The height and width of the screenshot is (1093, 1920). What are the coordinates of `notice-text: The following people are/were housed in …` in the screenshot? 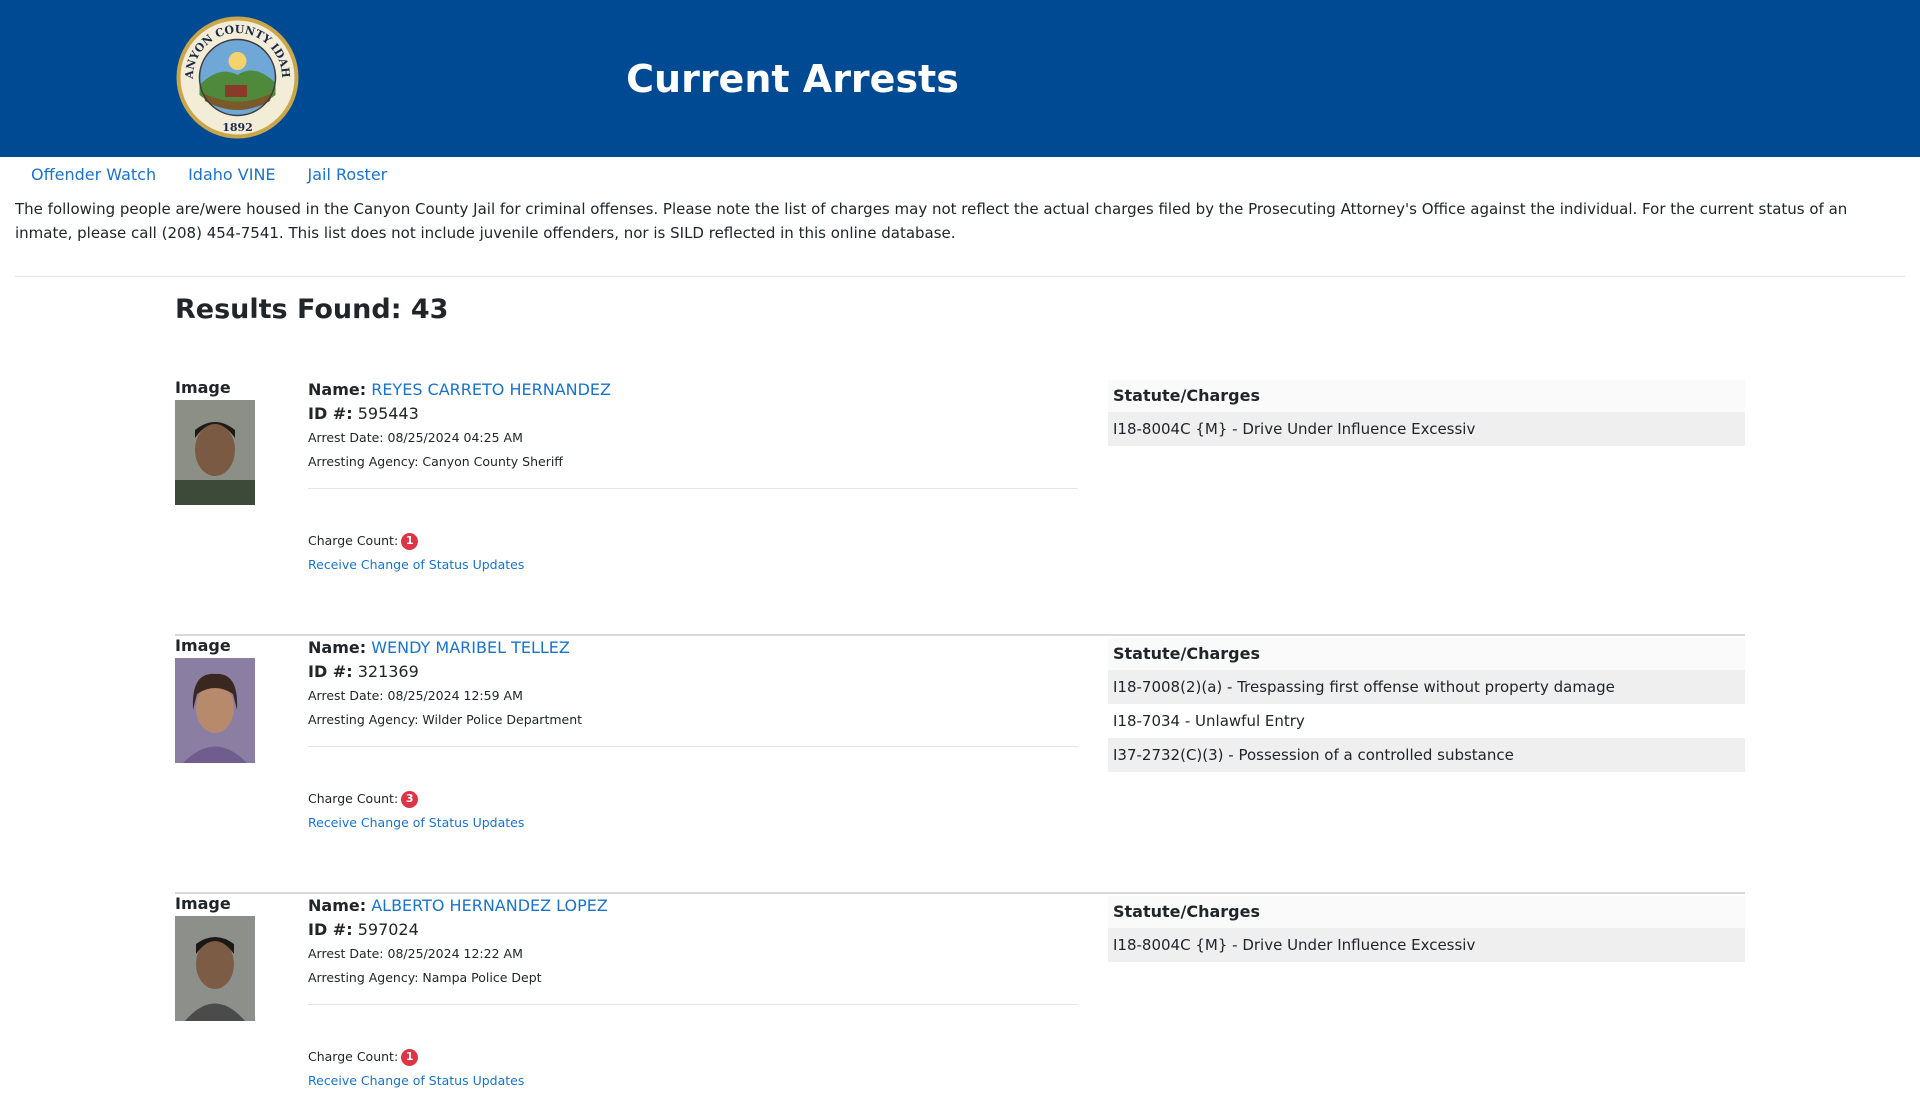 It's located at (931, 221).